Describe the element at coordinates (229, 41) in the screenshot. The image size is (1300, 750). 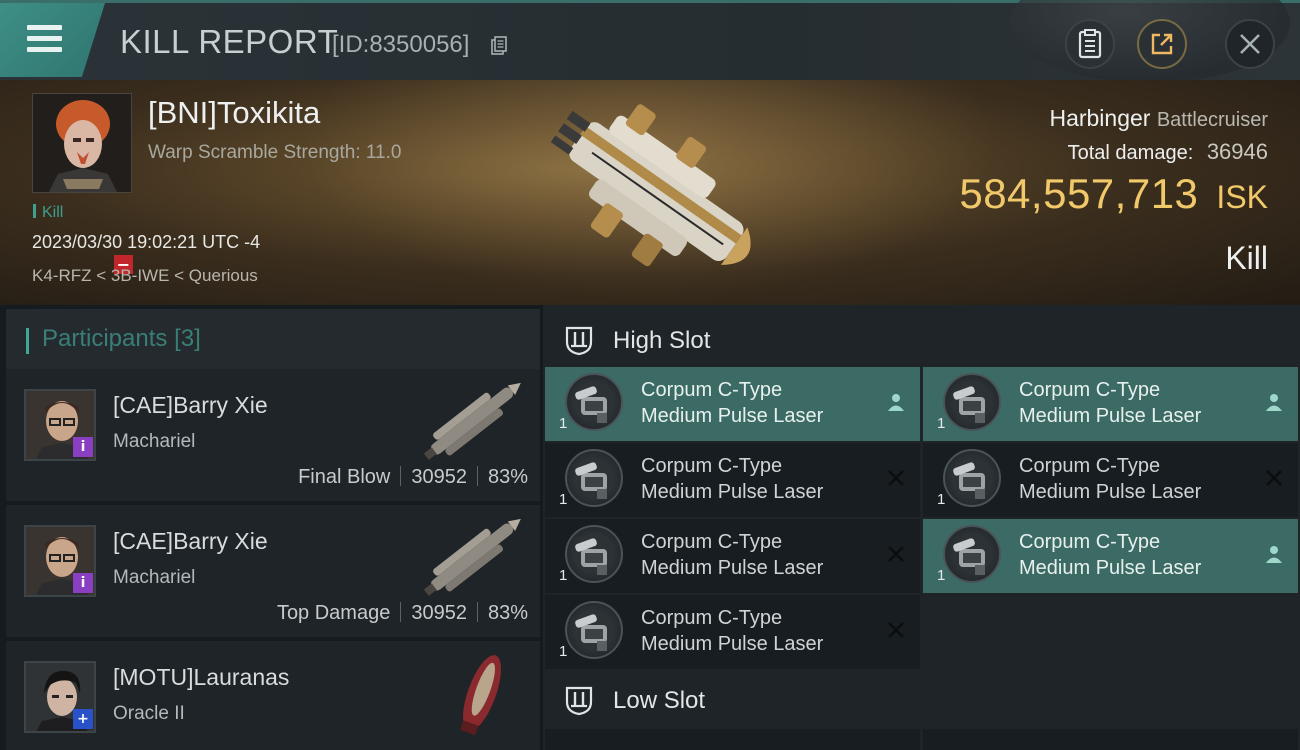
I see `page-title: KILL REPORT` at that location.